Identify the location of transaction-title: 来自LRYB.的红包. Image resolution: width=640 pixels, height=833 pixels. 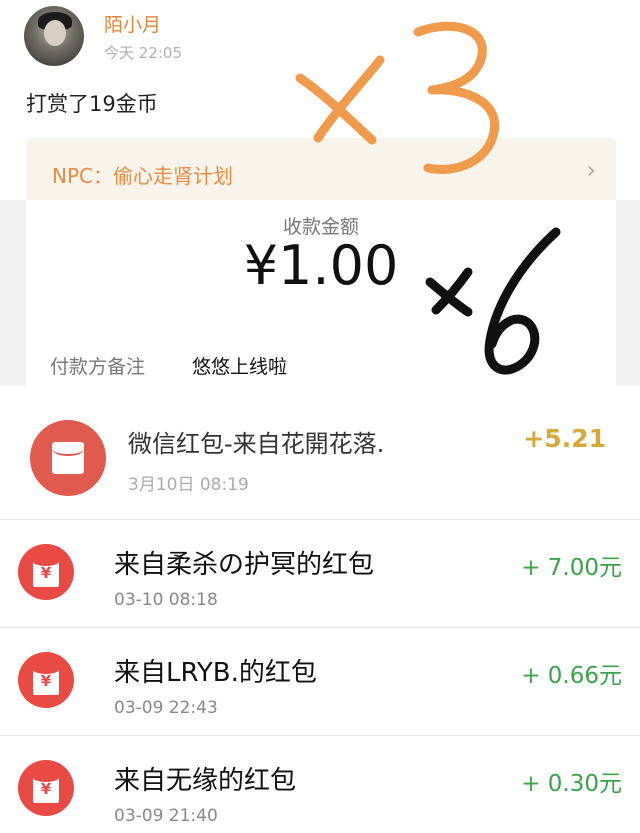
(215, 673).